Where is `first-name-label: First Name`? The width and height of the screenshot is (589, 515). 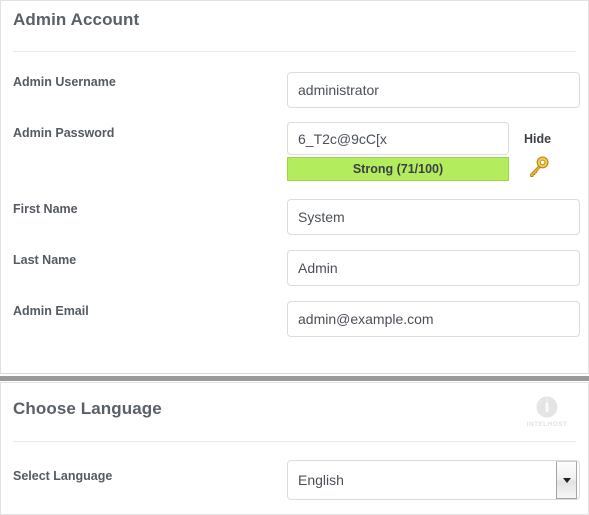 first-name-label: First Name is located at coordinates (45, 209).